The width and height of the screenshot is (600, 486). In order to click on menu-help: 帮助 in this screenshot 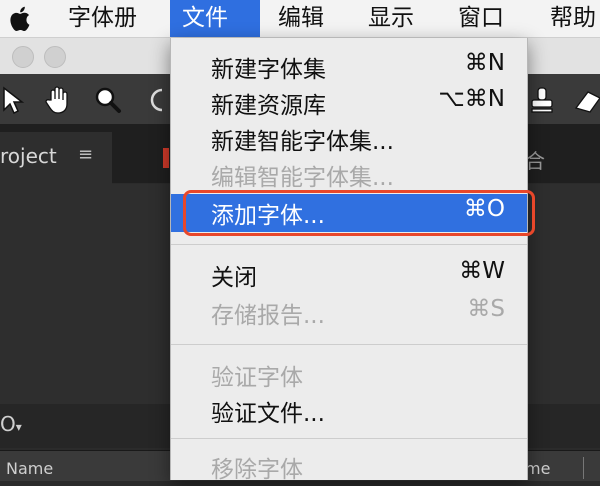, I will do `click(569, 18)`.